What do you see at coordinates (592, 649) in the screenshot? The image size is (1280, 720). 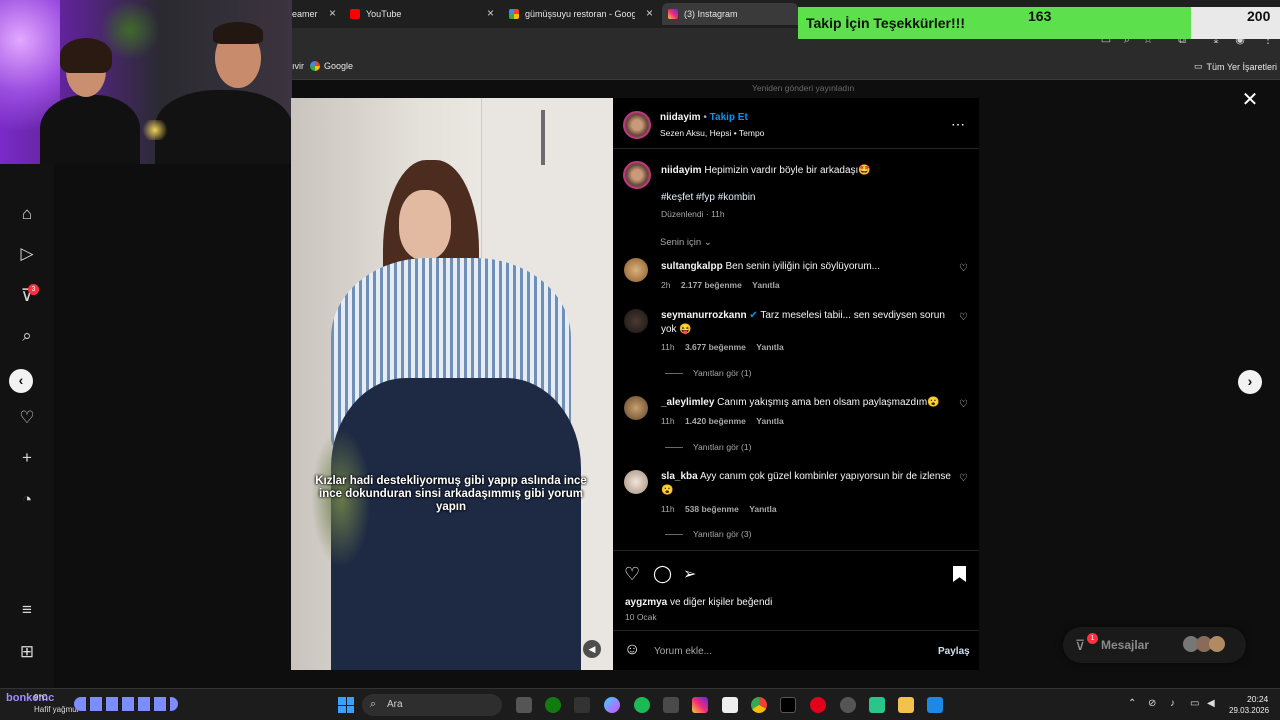 I see `mute-icon: ◀` at bounding box center [592, 649].